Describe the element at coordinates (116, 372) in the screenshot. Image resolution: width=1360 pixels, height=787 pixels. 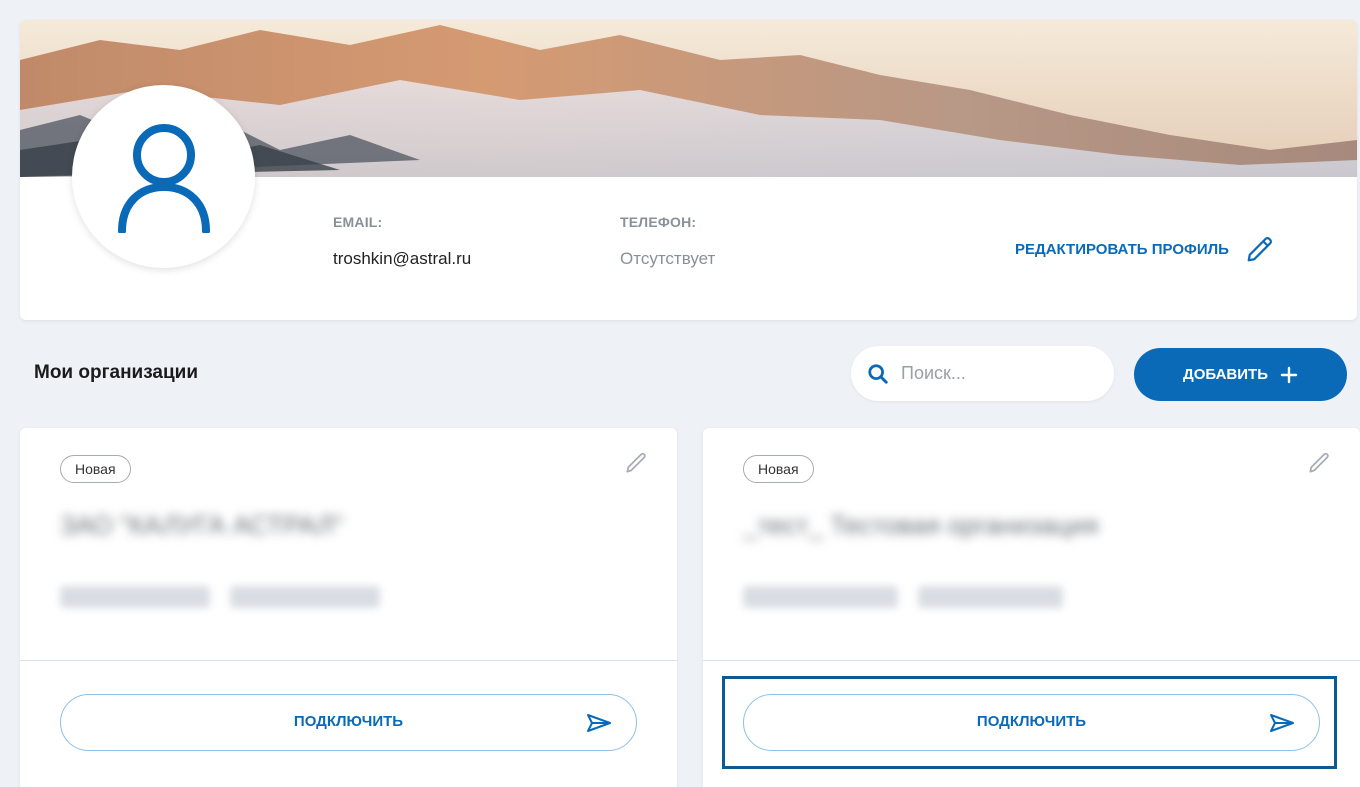
I see `organizations-title: Мои организации` at that location.